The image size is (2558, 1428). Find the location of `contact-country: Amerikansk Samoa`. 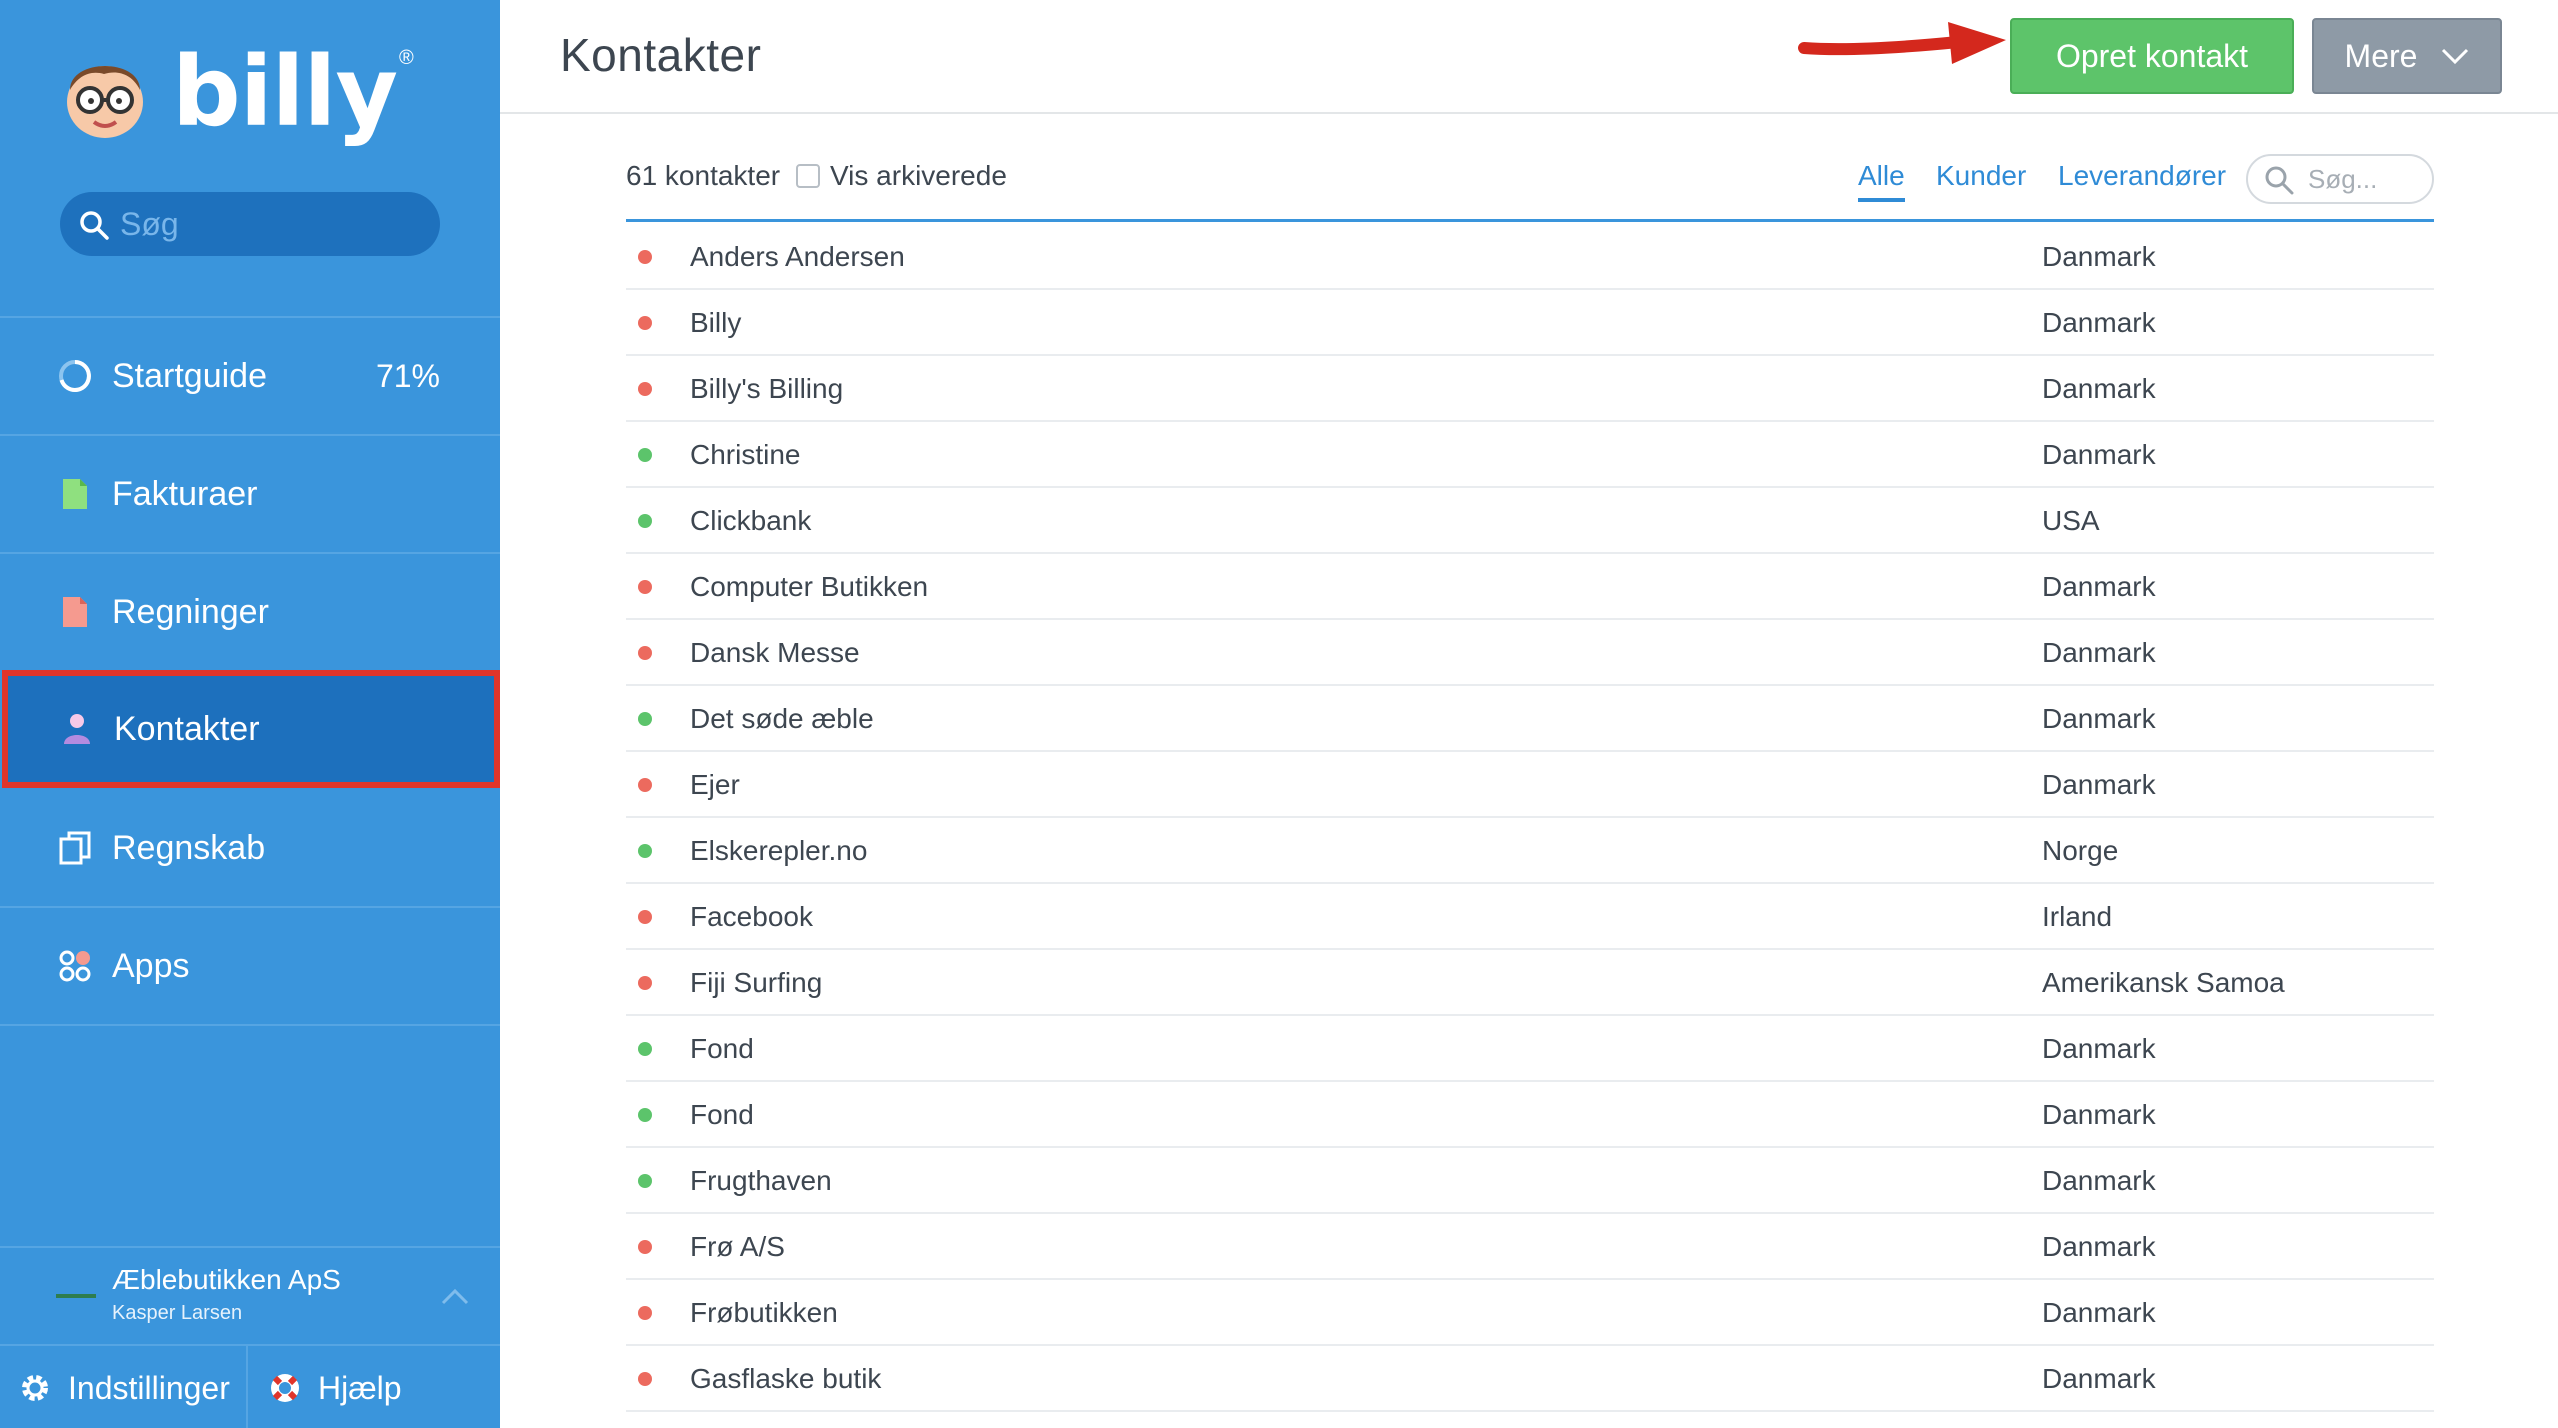

contact-country: Amerikansk Samoa is located at coordinates (2163, 982).